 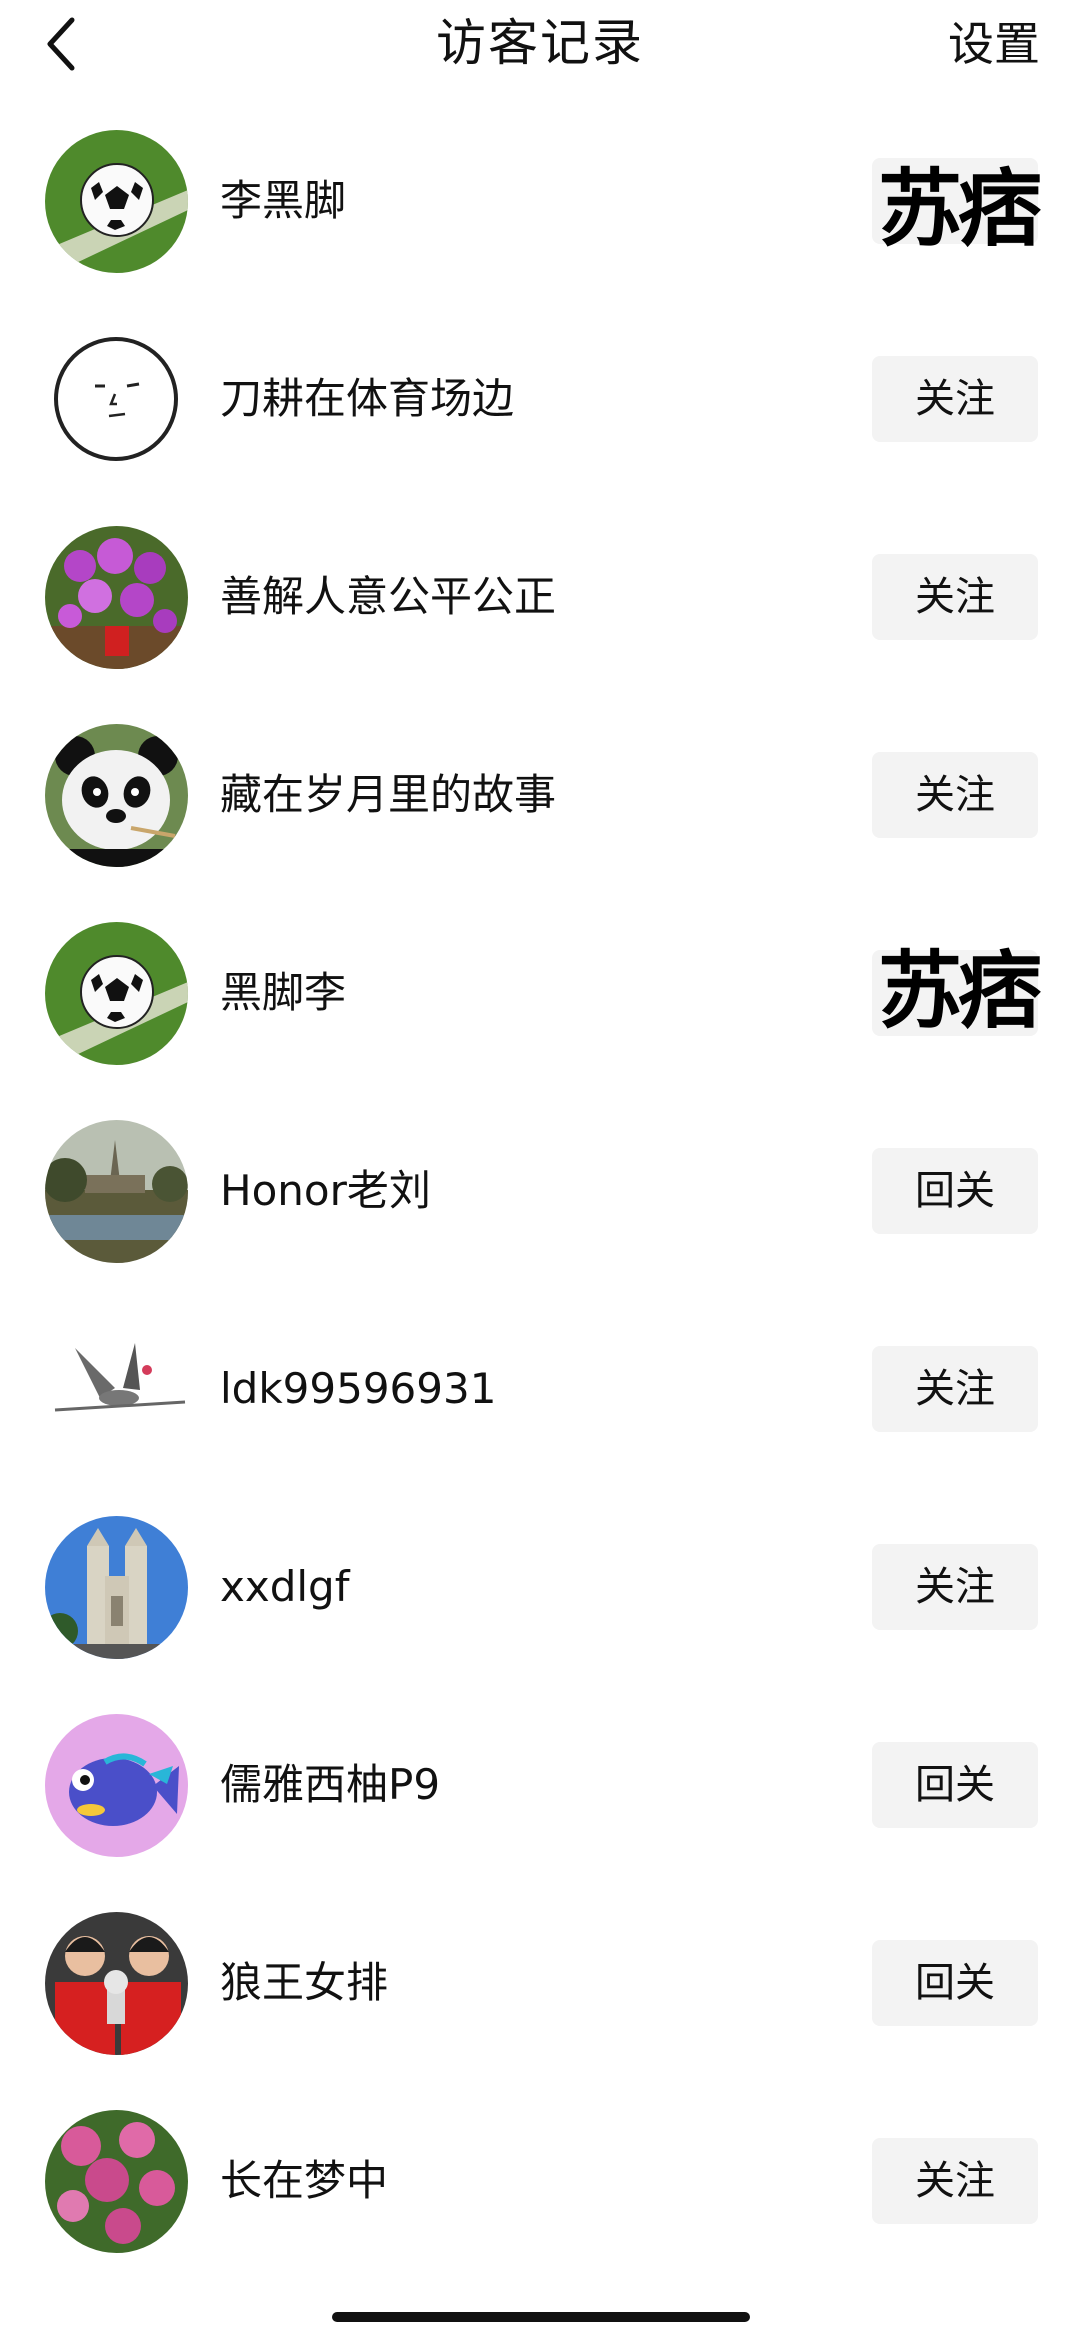 What do you see at coordinates (994, 44) in the screenshot?
I see `settings-button: 设置` at bounding box center [994, 44].